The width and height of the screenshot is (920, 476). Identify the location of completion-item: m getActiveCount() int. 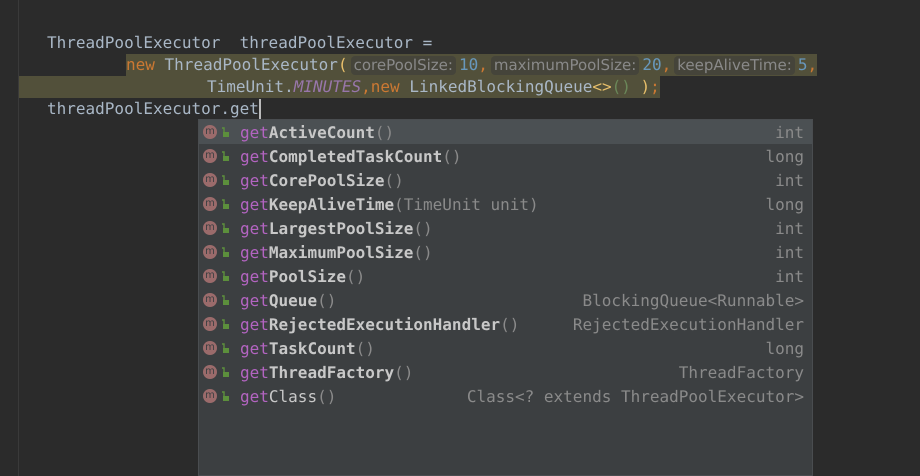
(505, 132).